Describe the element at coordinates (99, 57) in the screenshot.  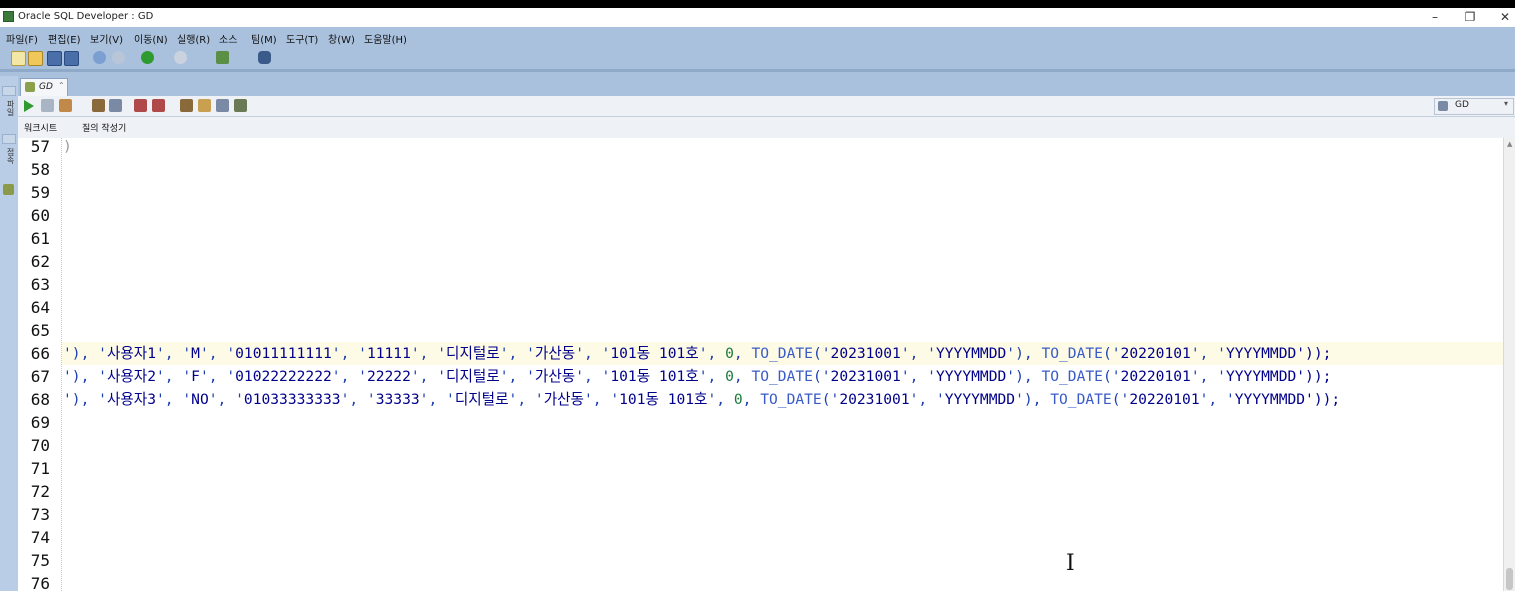
I see `undo-icon` at that location.